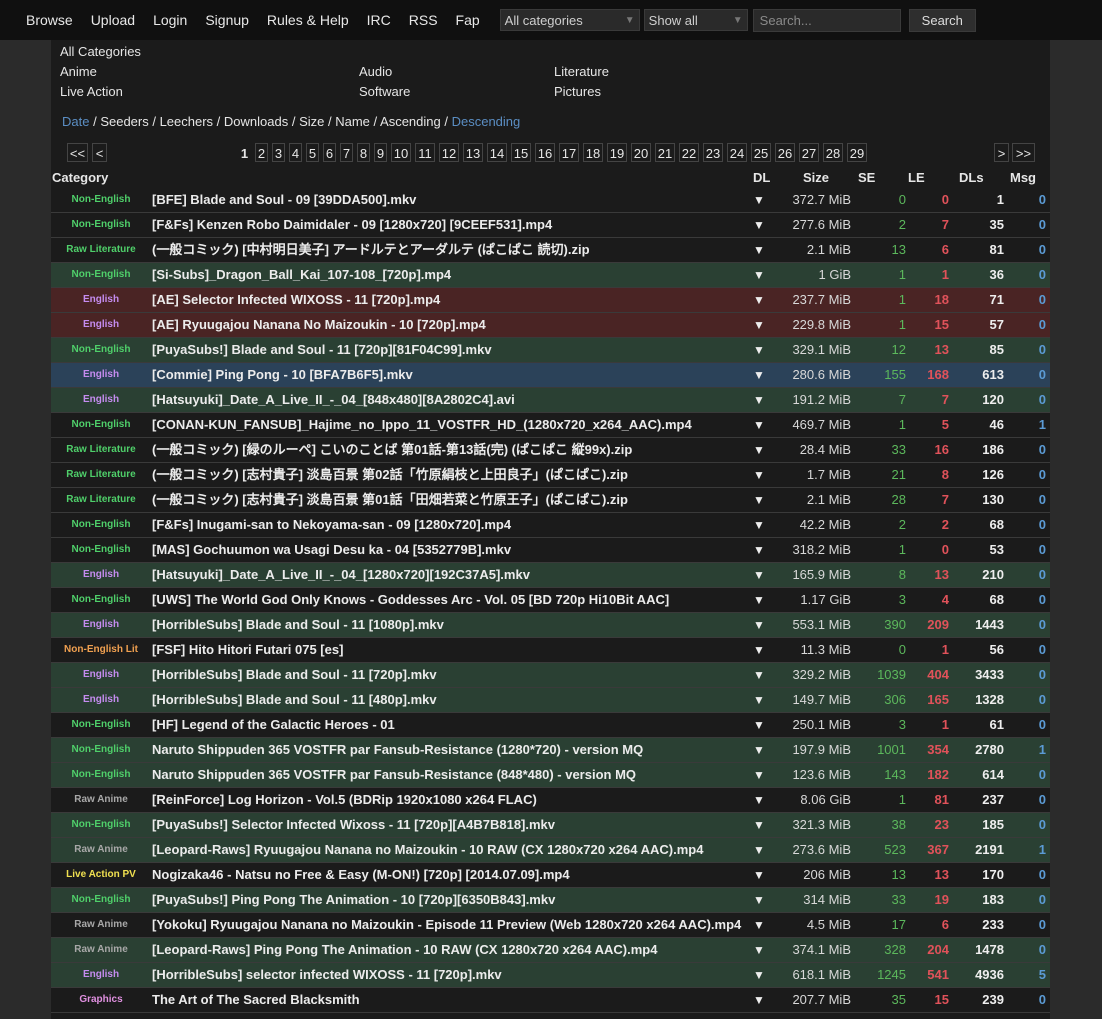 This screenshot has height=1019, width=1102. What do you see at coordinates (473, 152) in the screenshot?
I see `page-link-13: 13` at bounding box center [473, 152].